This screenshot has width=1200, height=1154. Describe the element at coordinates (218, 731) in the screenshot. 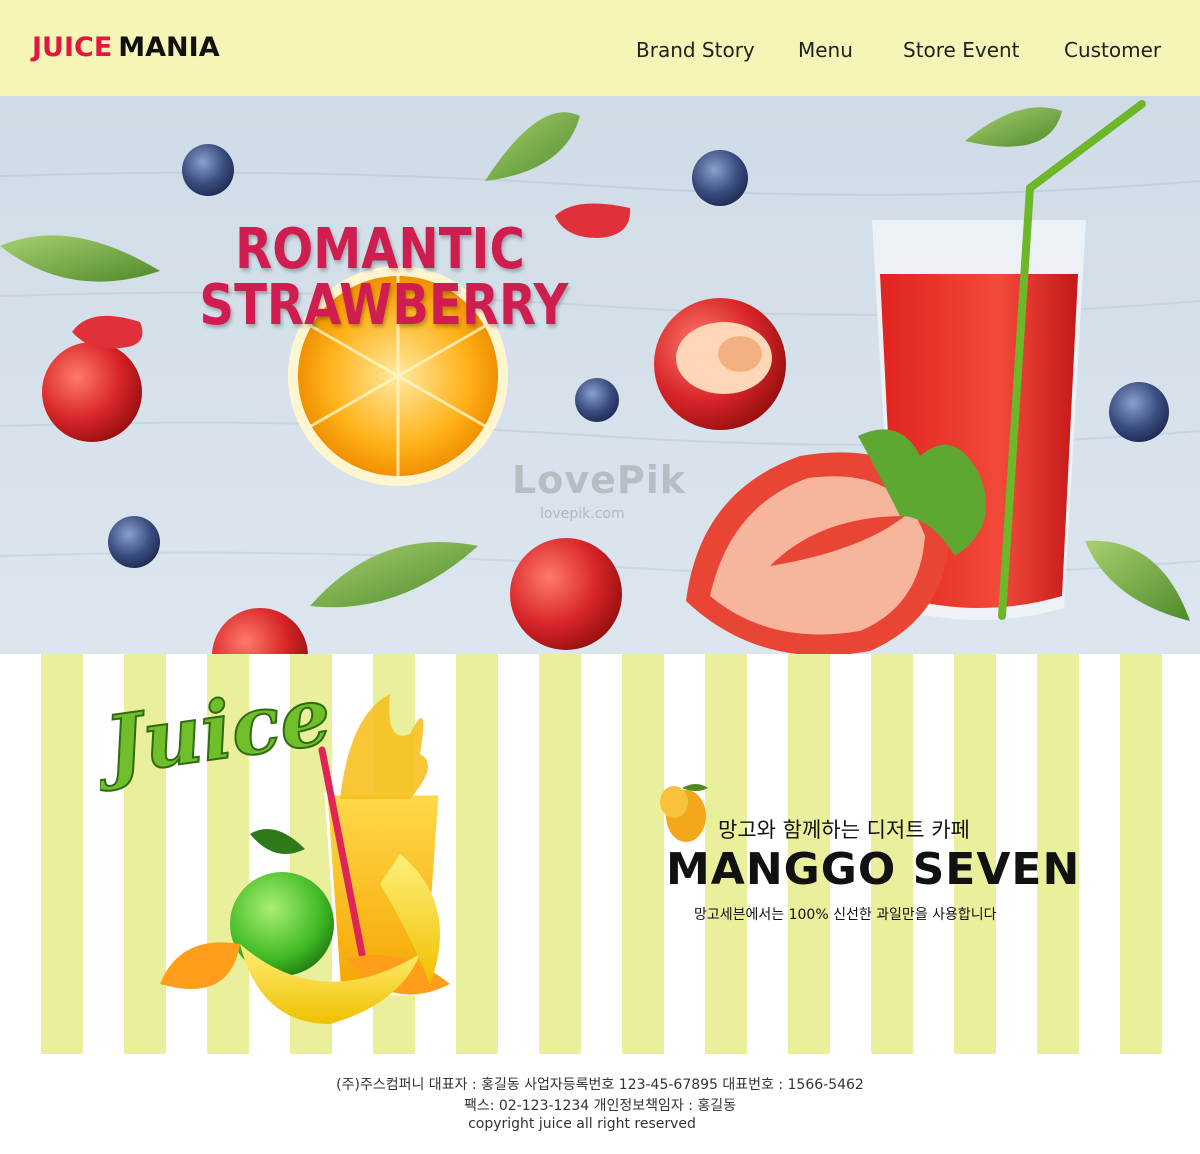

I see `juice-logo-text: Juice` at that location.